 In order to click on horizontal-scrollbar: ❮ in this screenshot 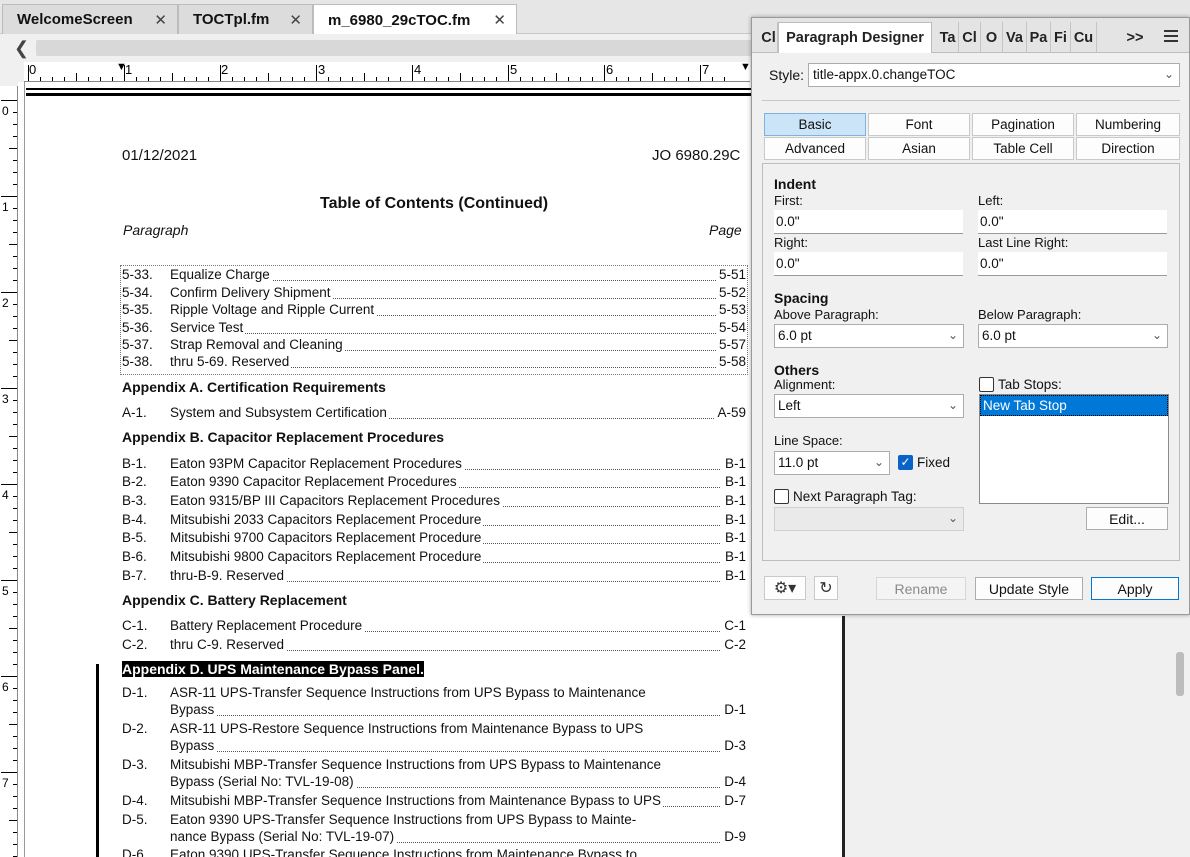, I will do `click(380, 48)`.